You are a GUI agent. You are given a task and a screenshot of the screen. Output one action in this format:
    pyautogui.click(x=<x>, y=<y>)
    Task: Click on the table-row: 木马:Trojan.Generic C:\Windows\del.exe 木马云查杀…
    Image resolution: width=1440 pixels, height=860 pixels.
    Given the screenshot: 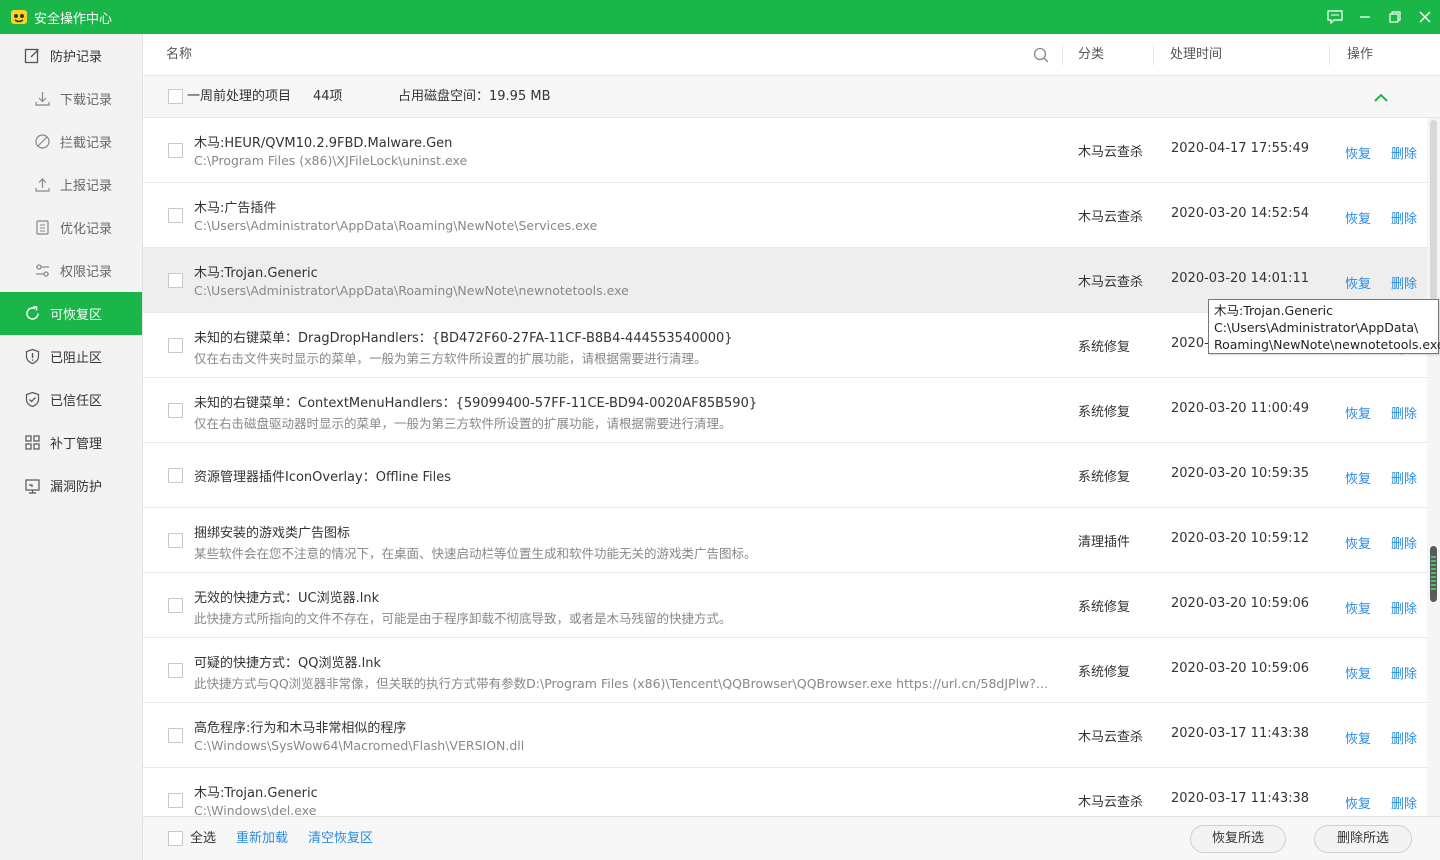 What is the action you would take?
    pyautogui.click(x=785, y=792)
    